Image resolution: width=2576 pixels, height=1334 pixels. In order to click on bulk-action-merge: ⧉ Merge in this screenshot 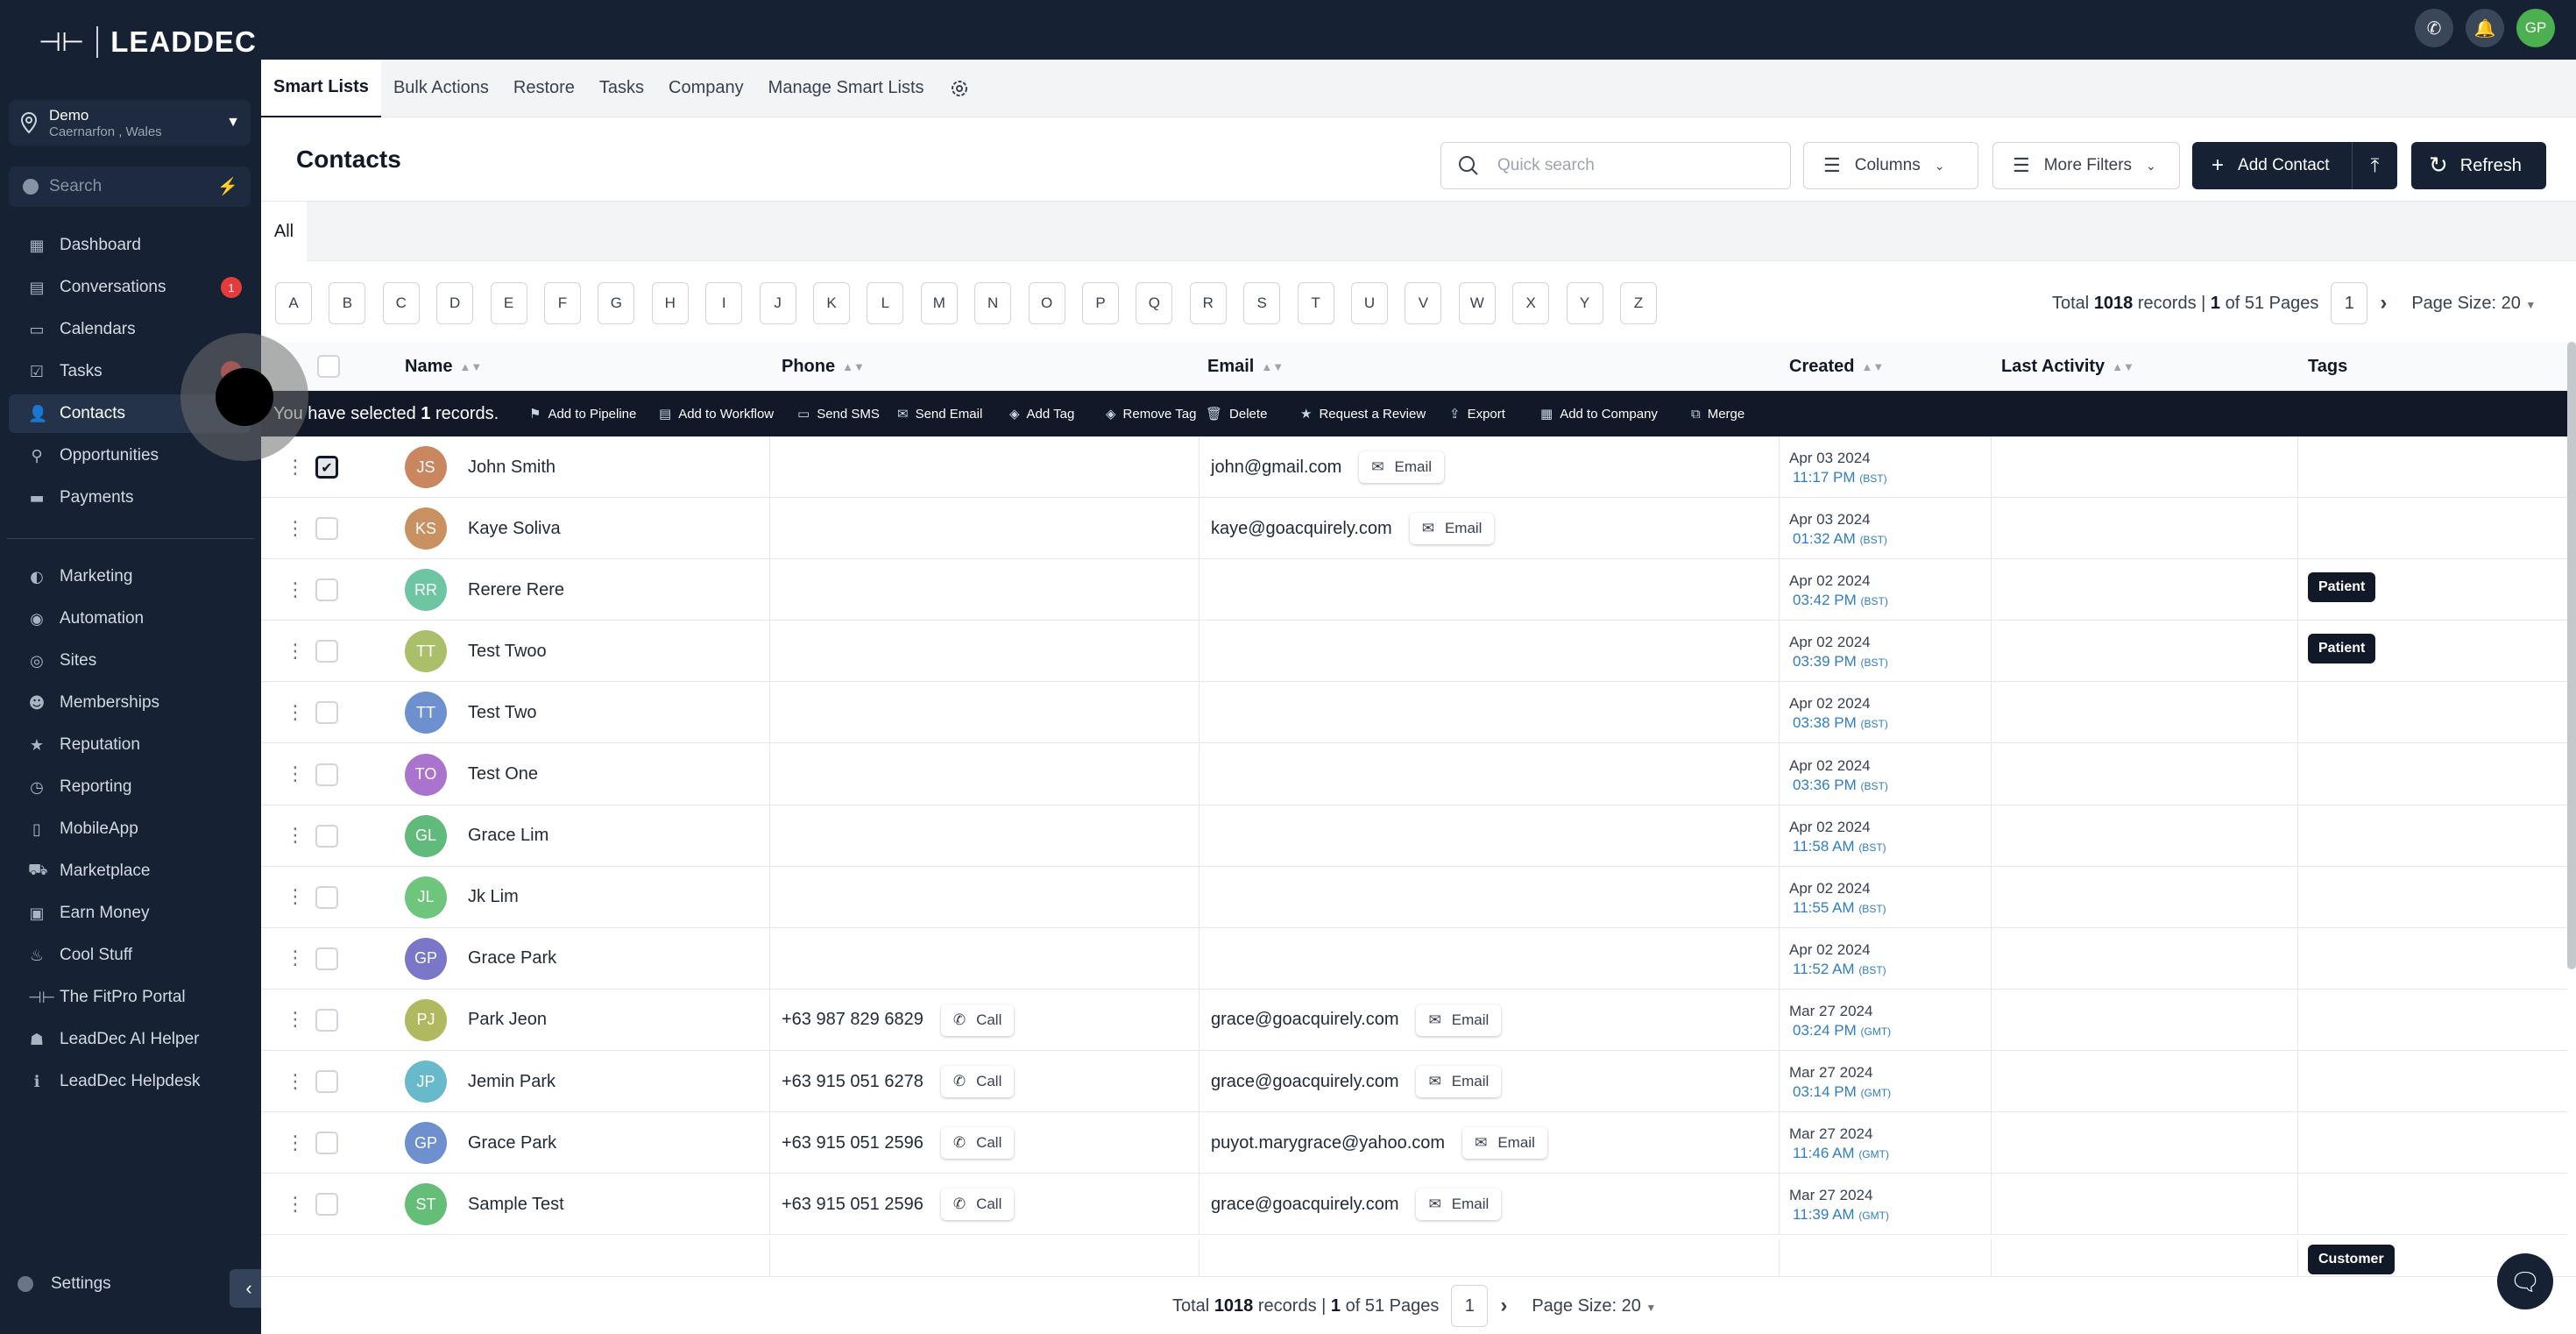, I will do `click(1717, 413)`.